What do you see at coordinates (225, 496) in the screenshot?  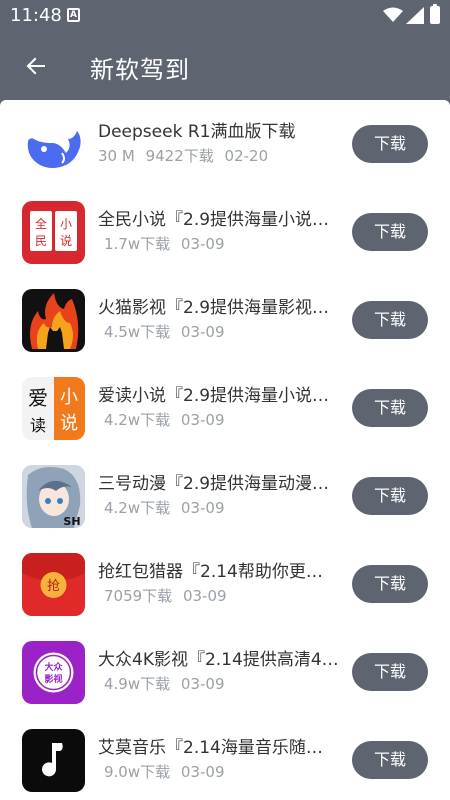 I see `list-item: SH 三号动漫『2.9提供海量动漫… 4.2w下载 03-09 下载` at bounding box center [225, 496].